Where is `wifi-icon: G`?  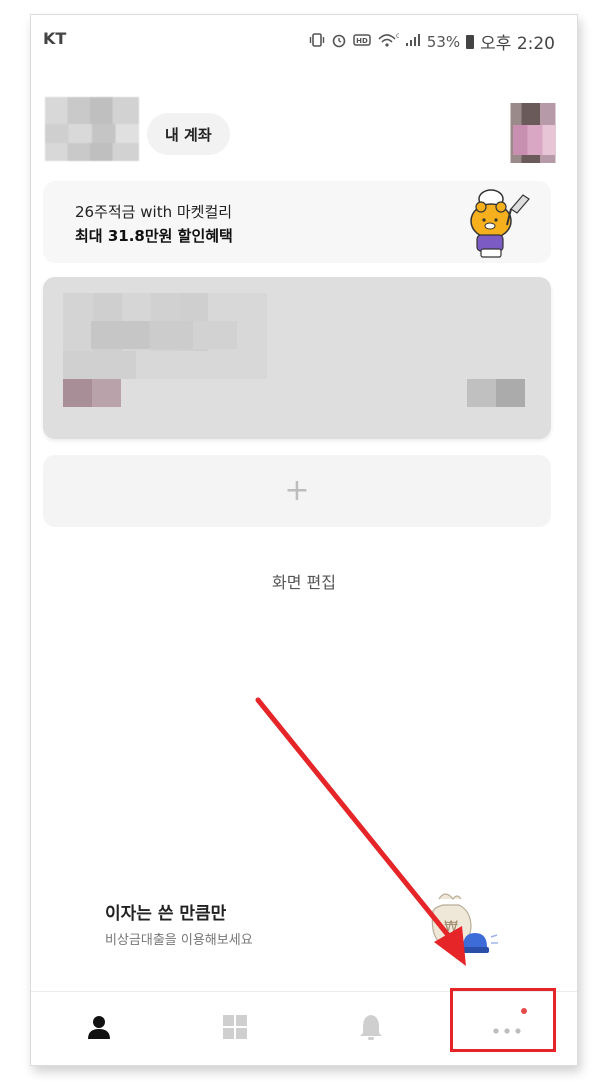
wifi-icon: G is located at coordinates (389, 42).